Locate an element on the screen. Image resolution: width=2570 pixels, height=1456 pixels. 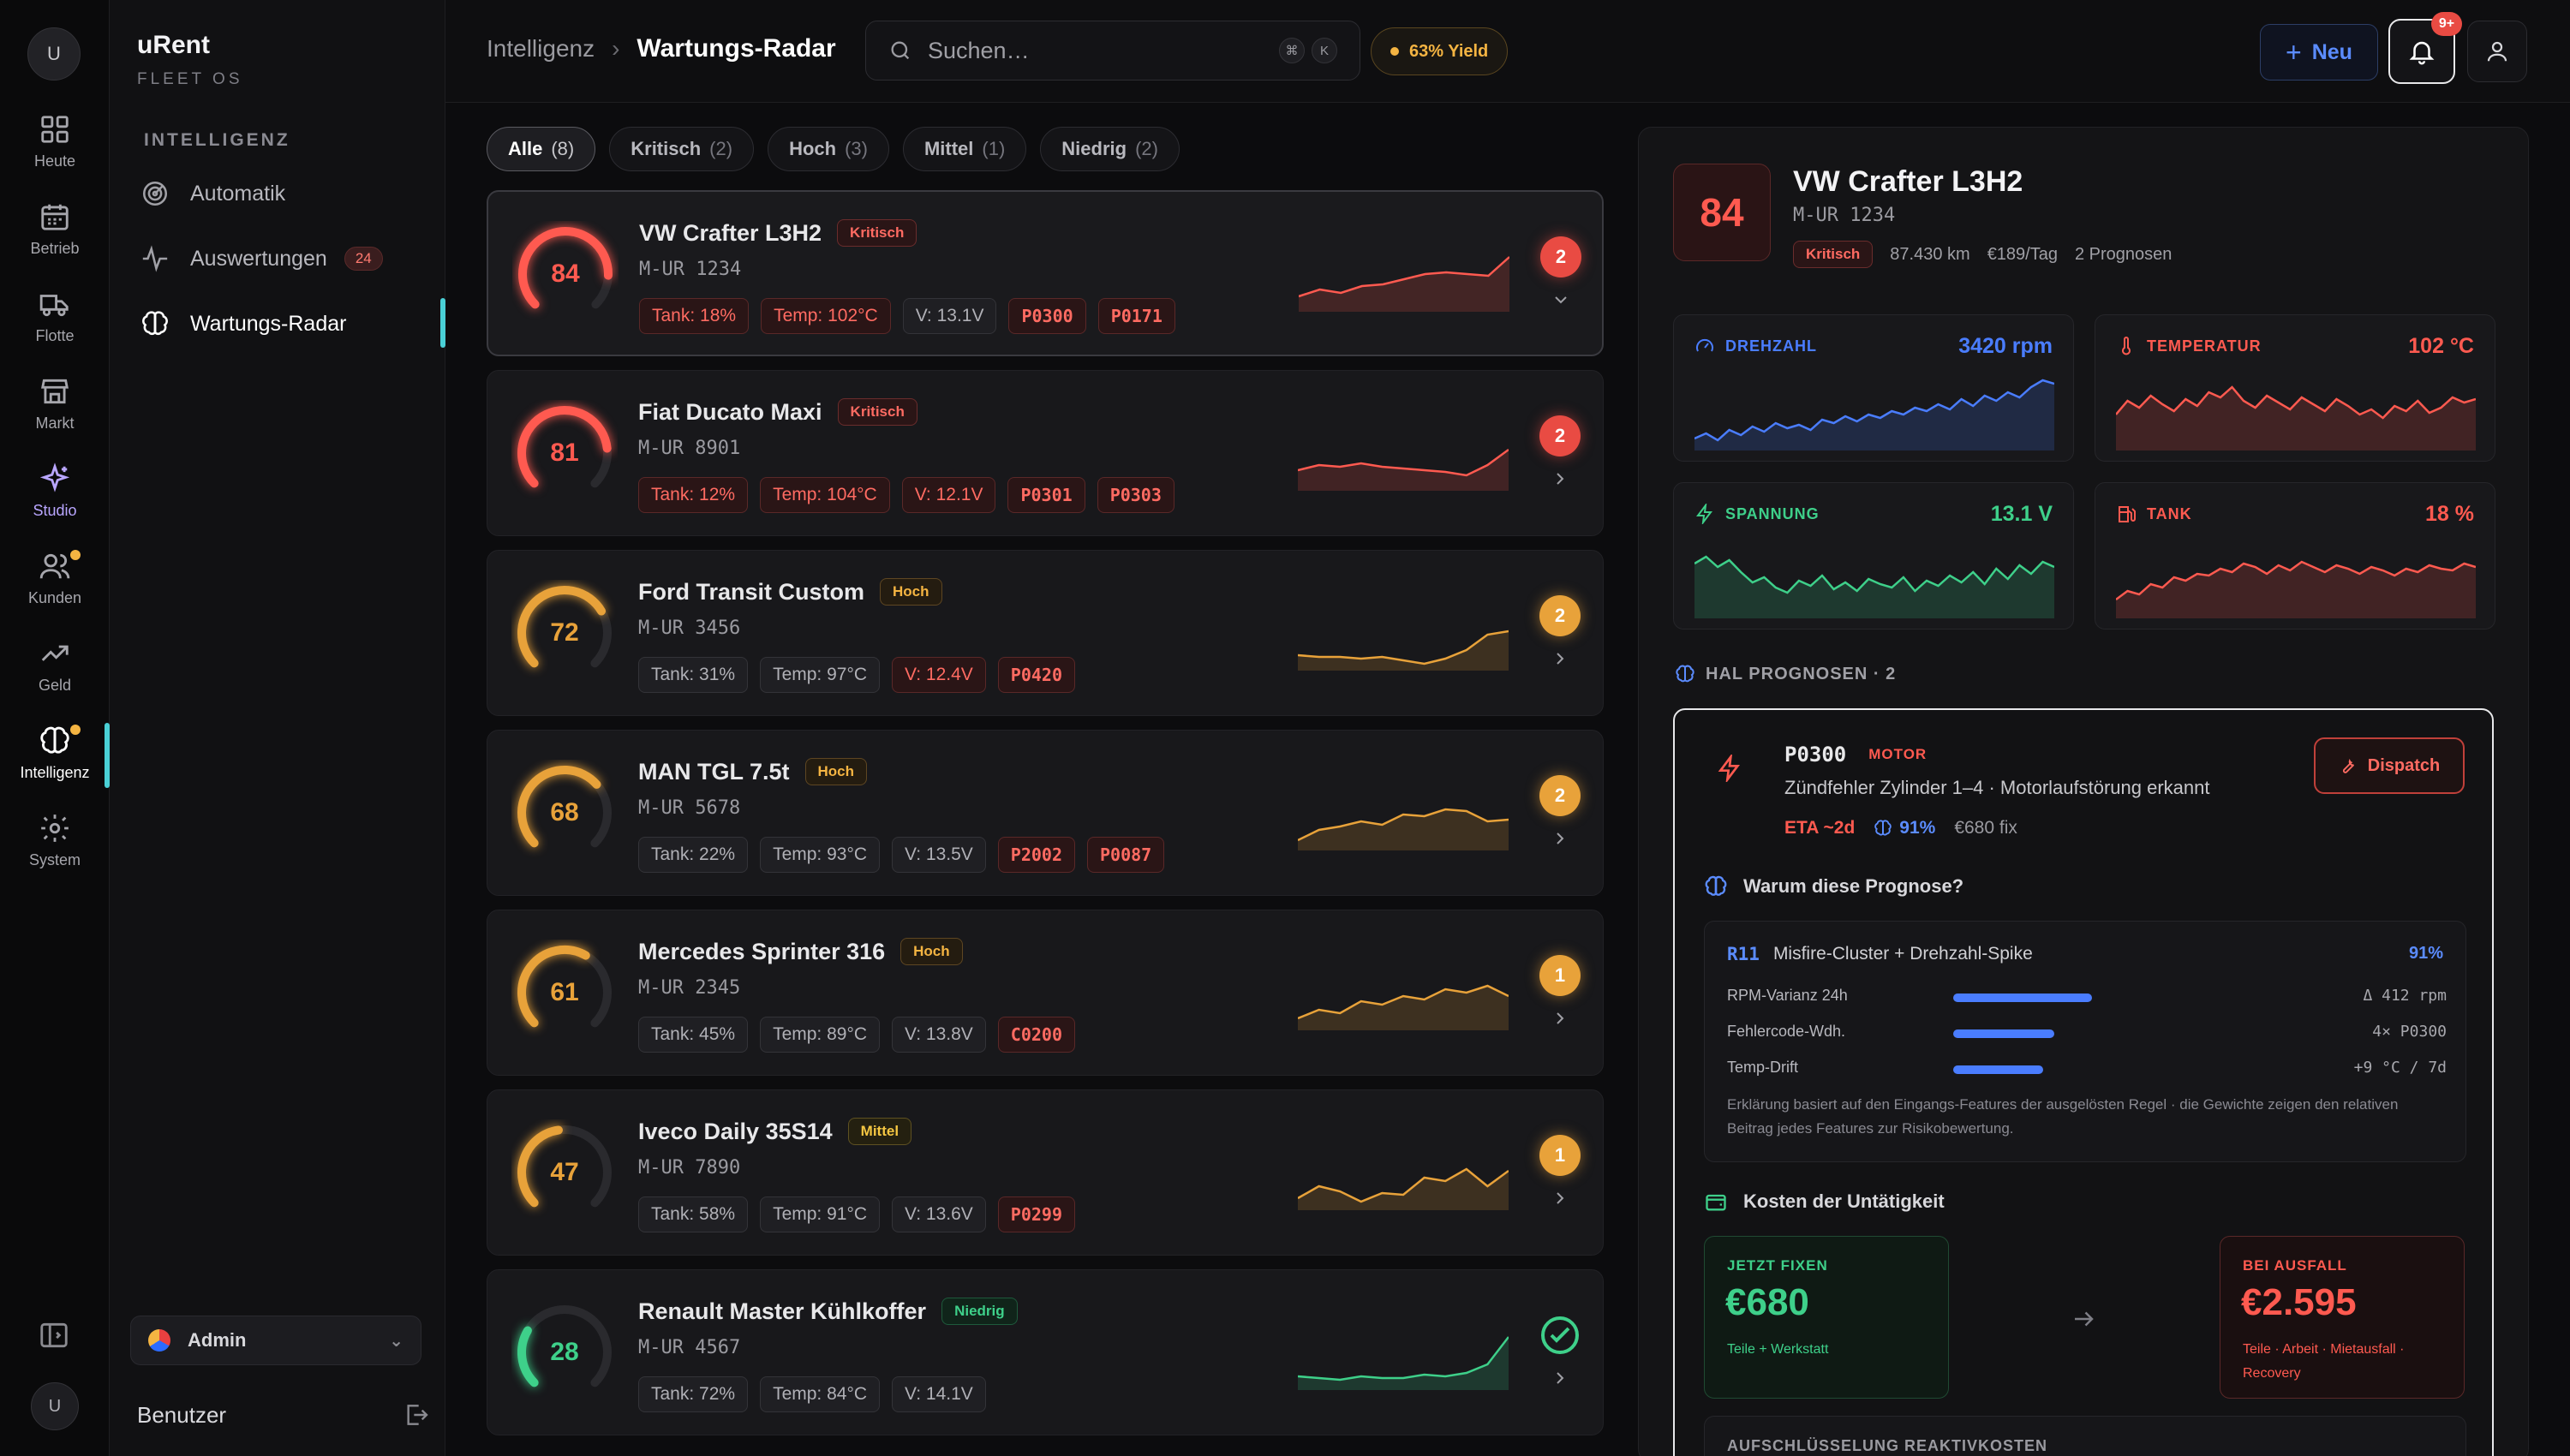
rail-item-heute: Heute is located at coordinates (55, 152).